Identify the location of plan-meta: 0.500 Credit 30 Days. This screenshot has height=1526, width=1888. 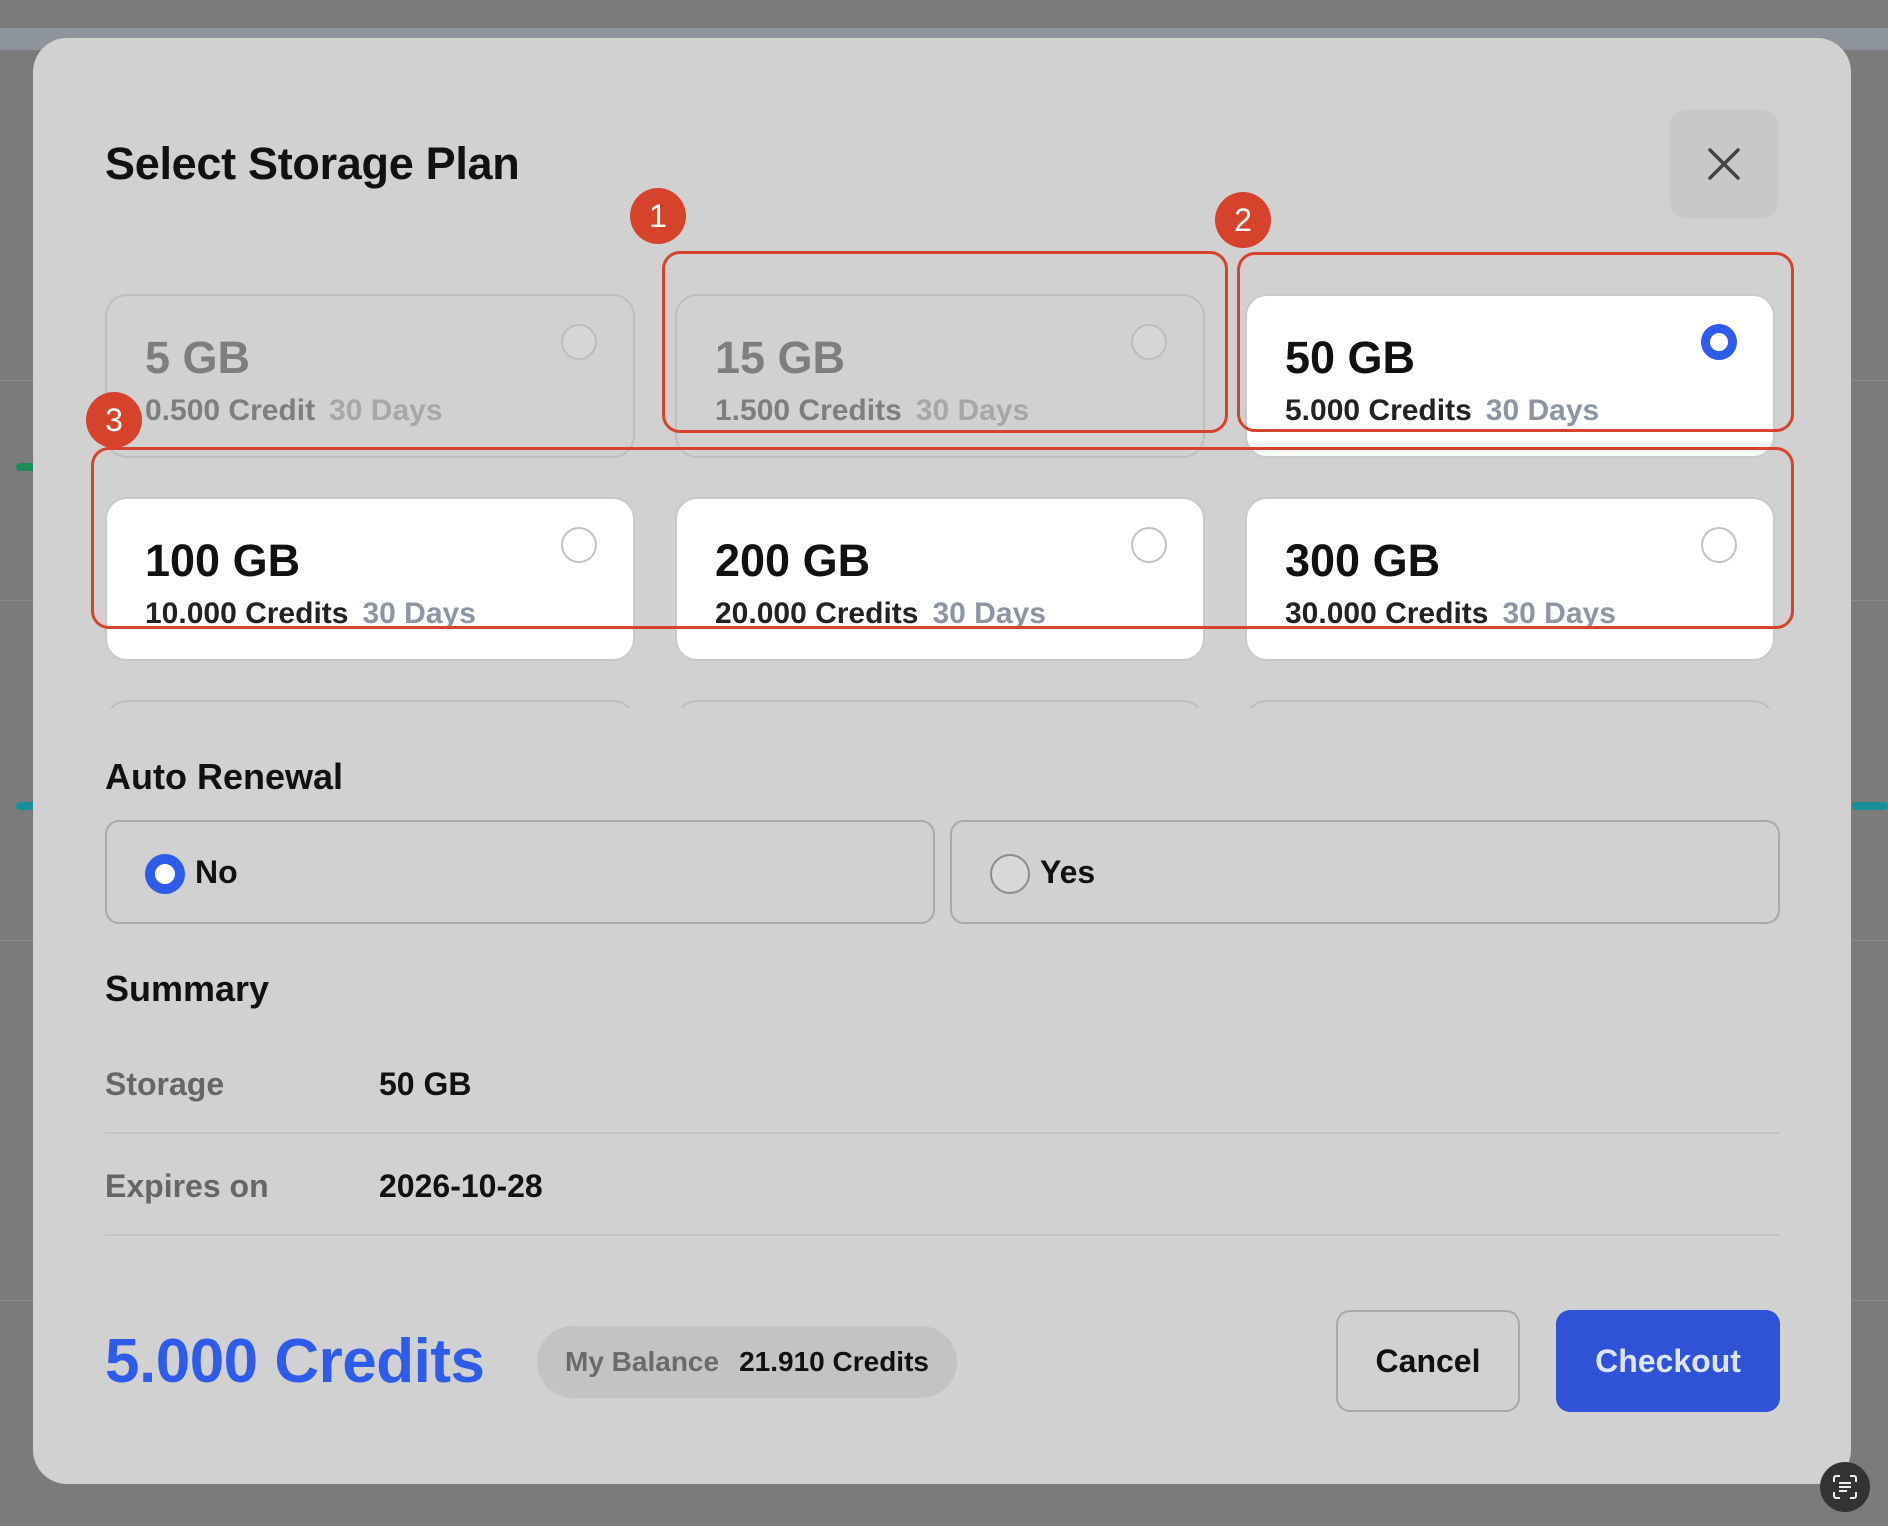
(294, 411).